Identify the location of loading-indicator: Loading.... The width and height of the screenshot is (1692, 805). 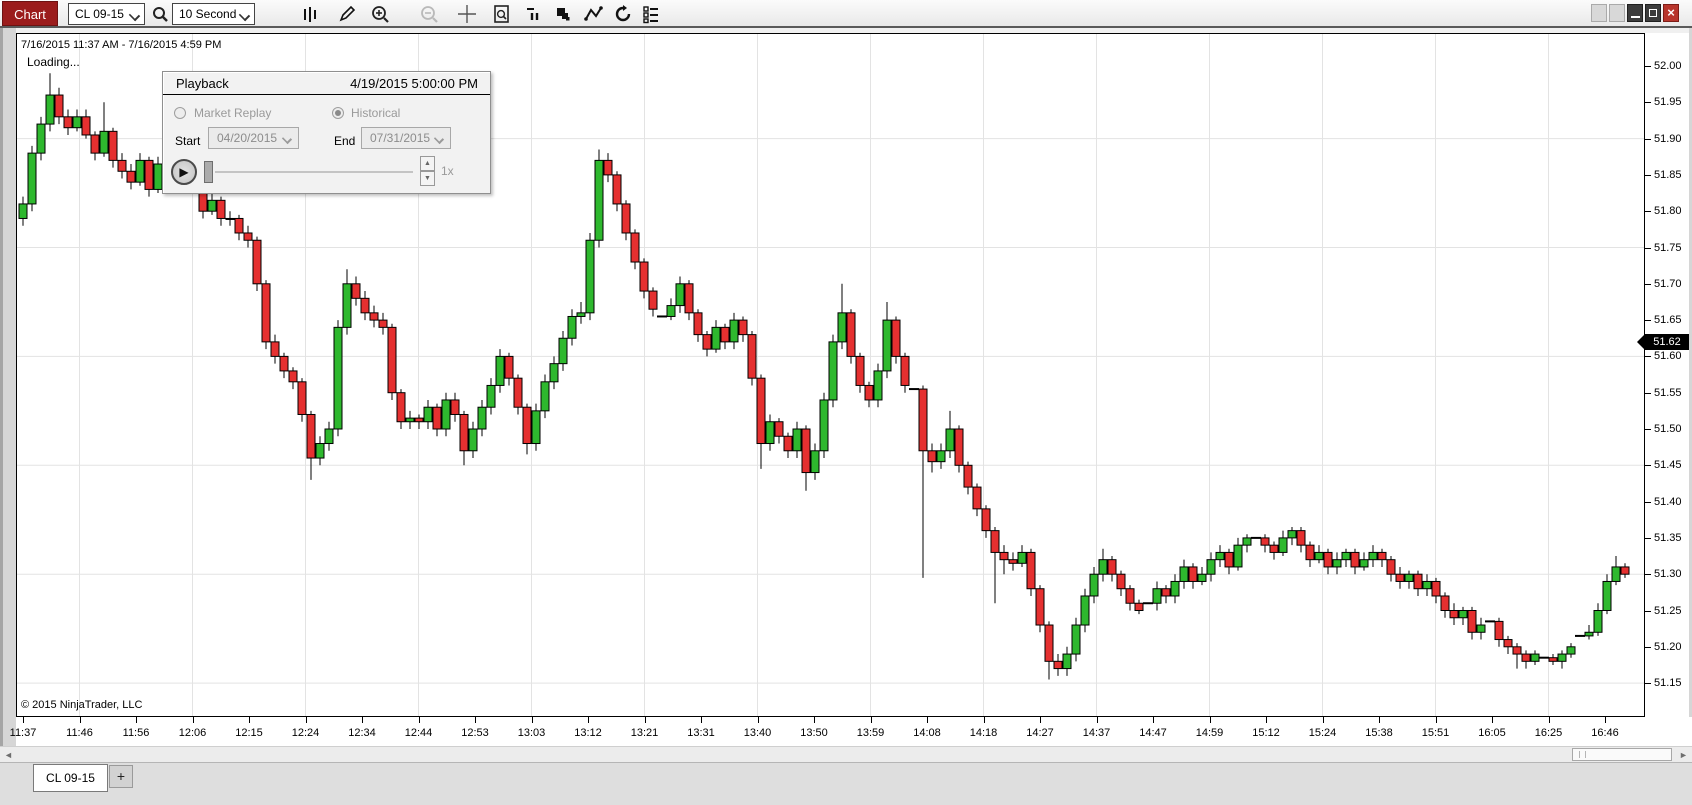
(53, 62).